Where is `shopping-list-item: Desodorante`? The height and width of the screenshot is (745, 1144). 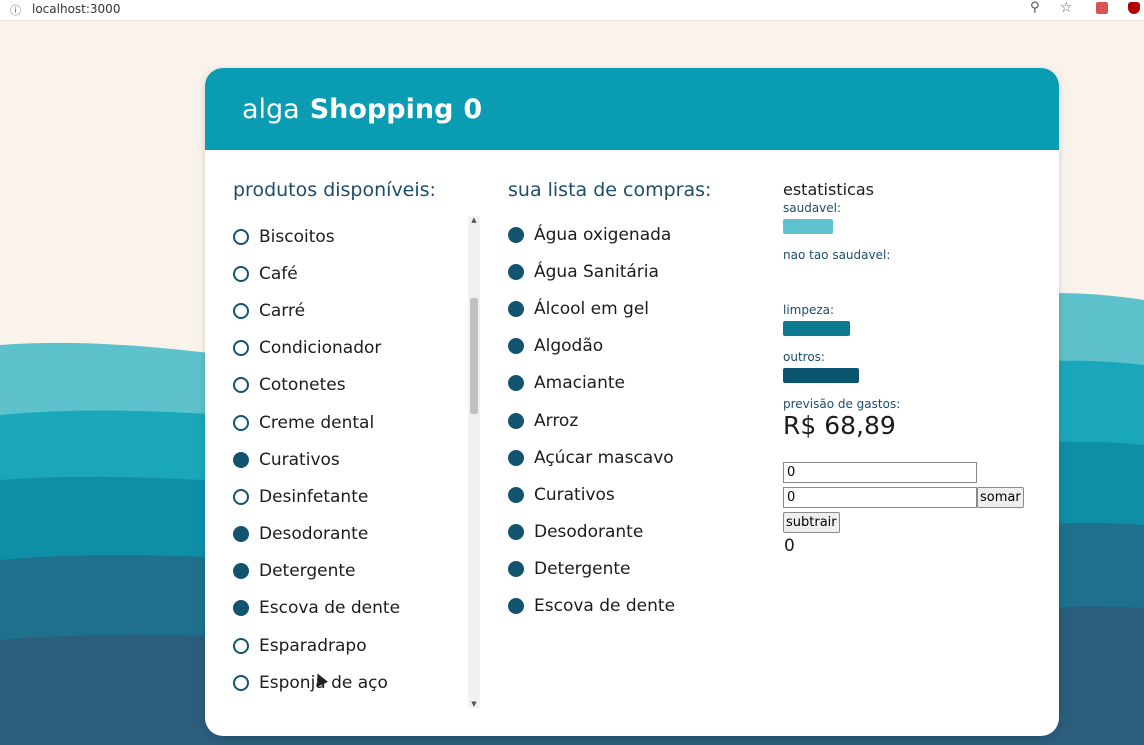 shopping-list-item: Desodorante is located at coordinates (628, 532).